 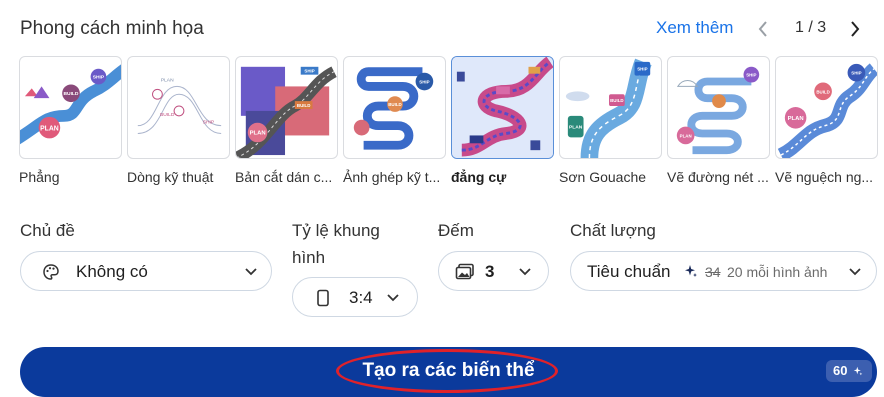 I want to click on aspect-label-line2: hình, so click(x=309, y=257).